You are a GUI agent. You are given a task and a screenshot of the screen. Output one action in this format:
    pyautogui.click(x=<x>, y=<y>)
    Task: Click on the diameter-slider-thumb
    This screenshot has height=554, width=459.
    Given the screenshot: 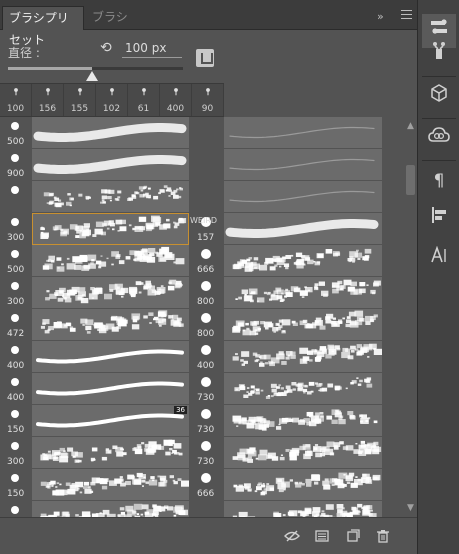 What is the action you would take?
    pyautogui.click(x=92, y=76)
    